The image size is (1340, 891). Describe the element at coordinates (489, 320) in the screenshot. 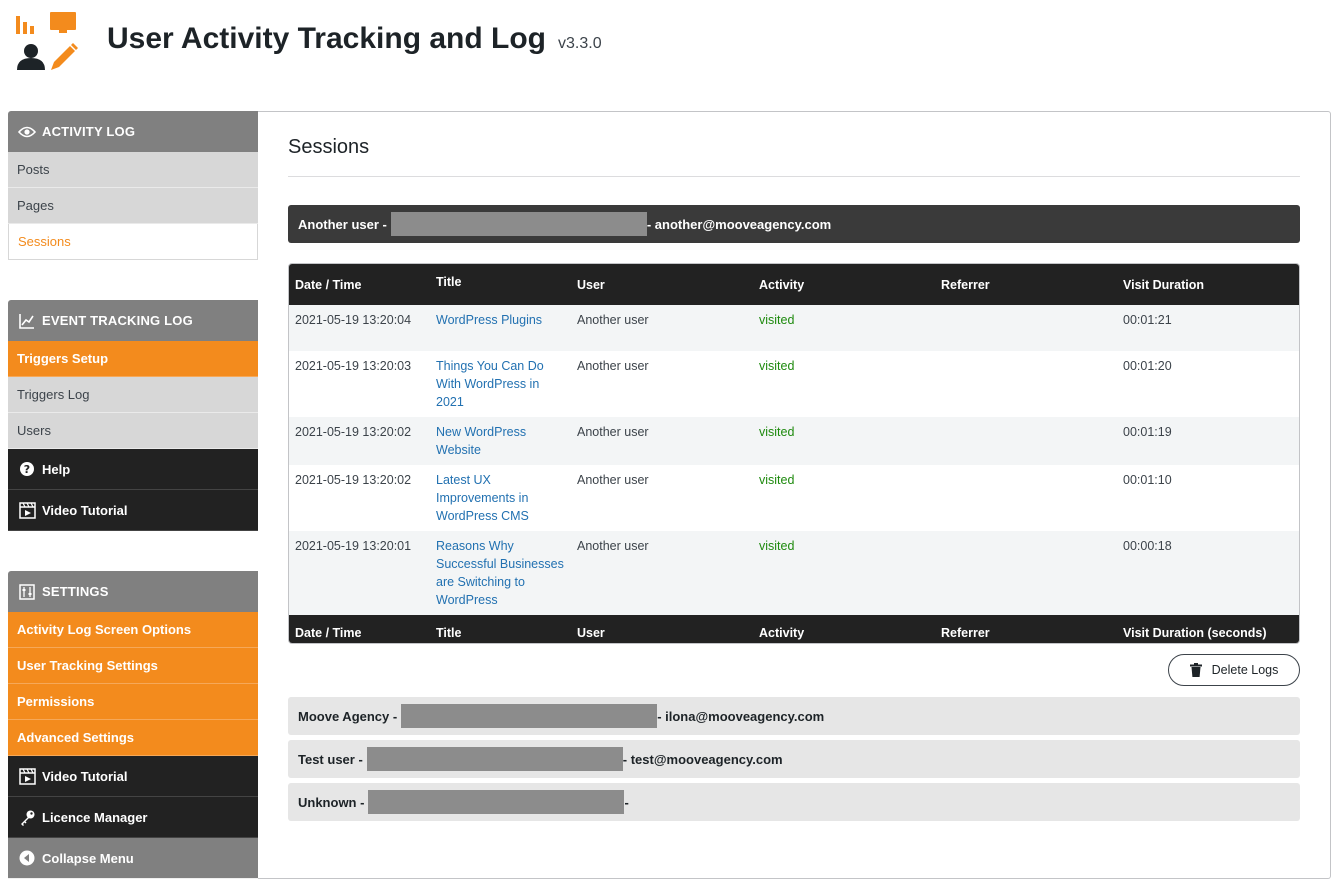

I see `cell-title-link: WordPress Plugins` at that location.